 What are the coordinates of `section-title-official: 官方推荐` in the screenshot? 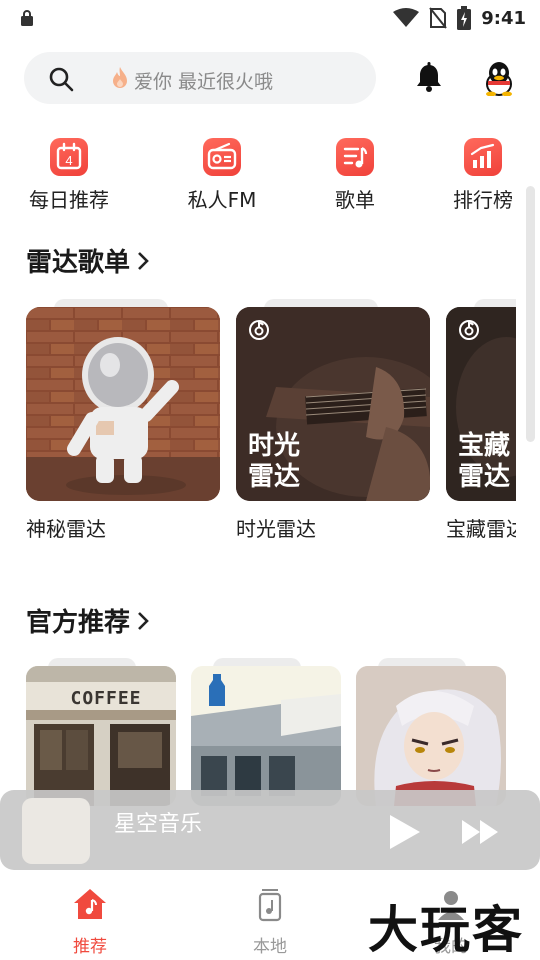 It's located at (88, 620).